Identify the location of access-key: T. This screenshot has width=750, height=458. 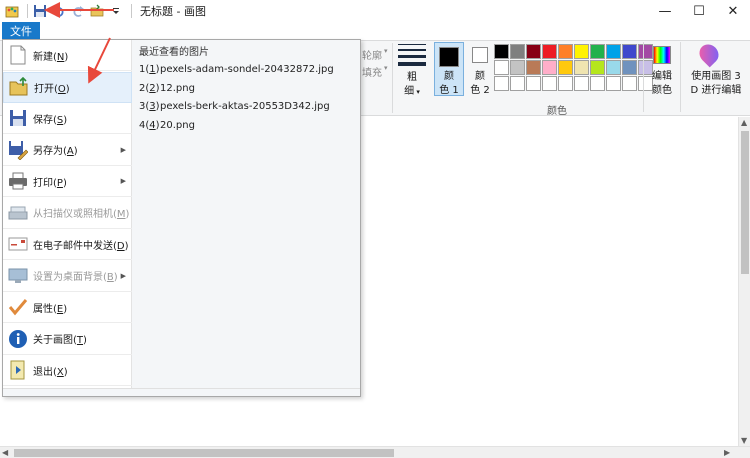
(80, 340).